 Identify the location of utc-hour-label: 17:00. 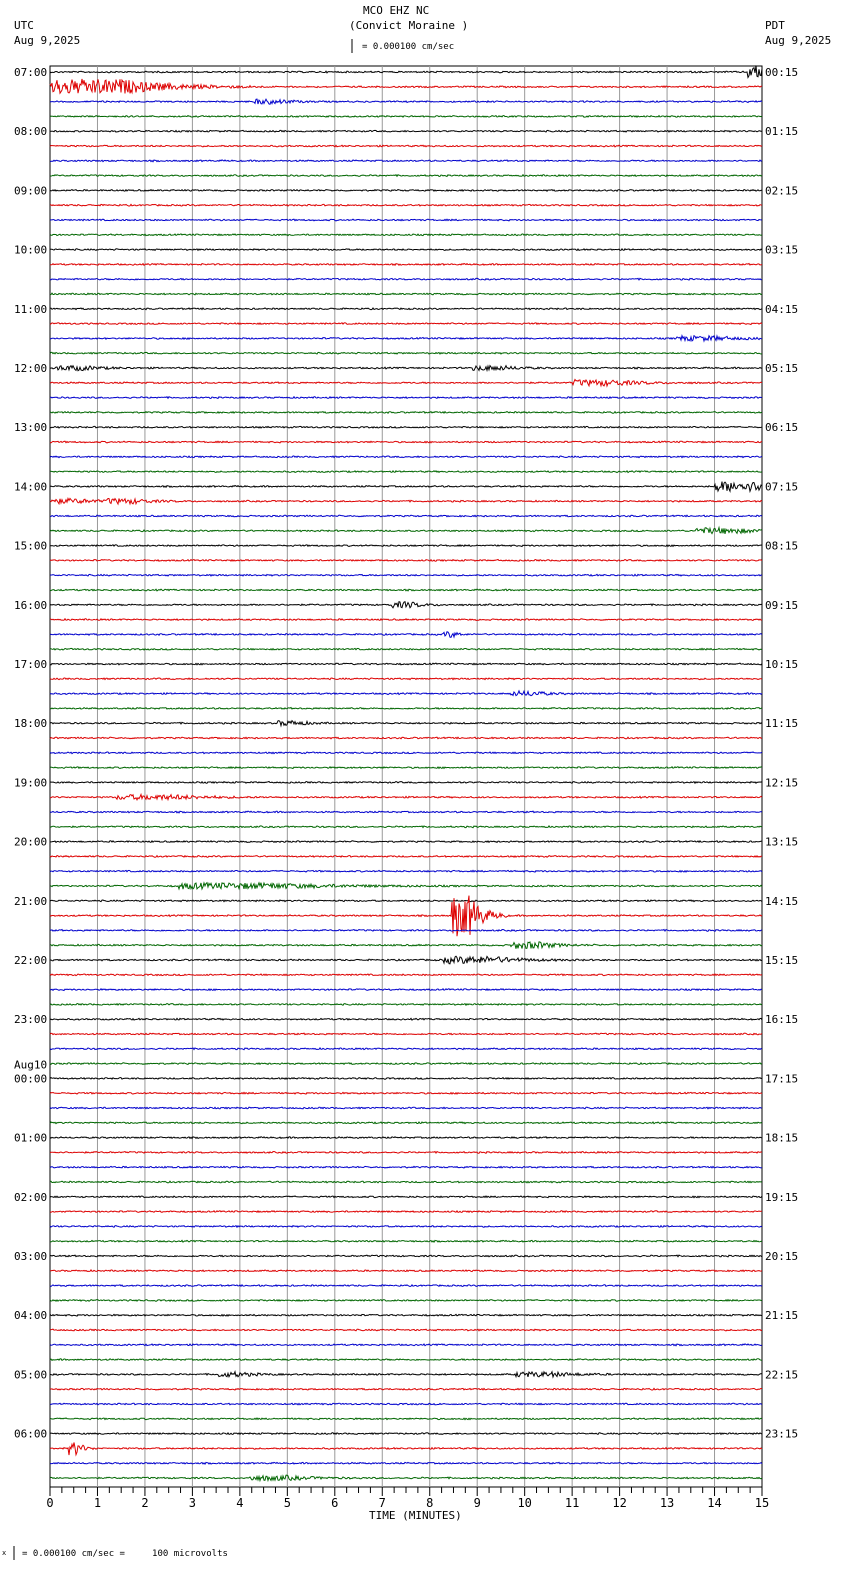
(30, 664).